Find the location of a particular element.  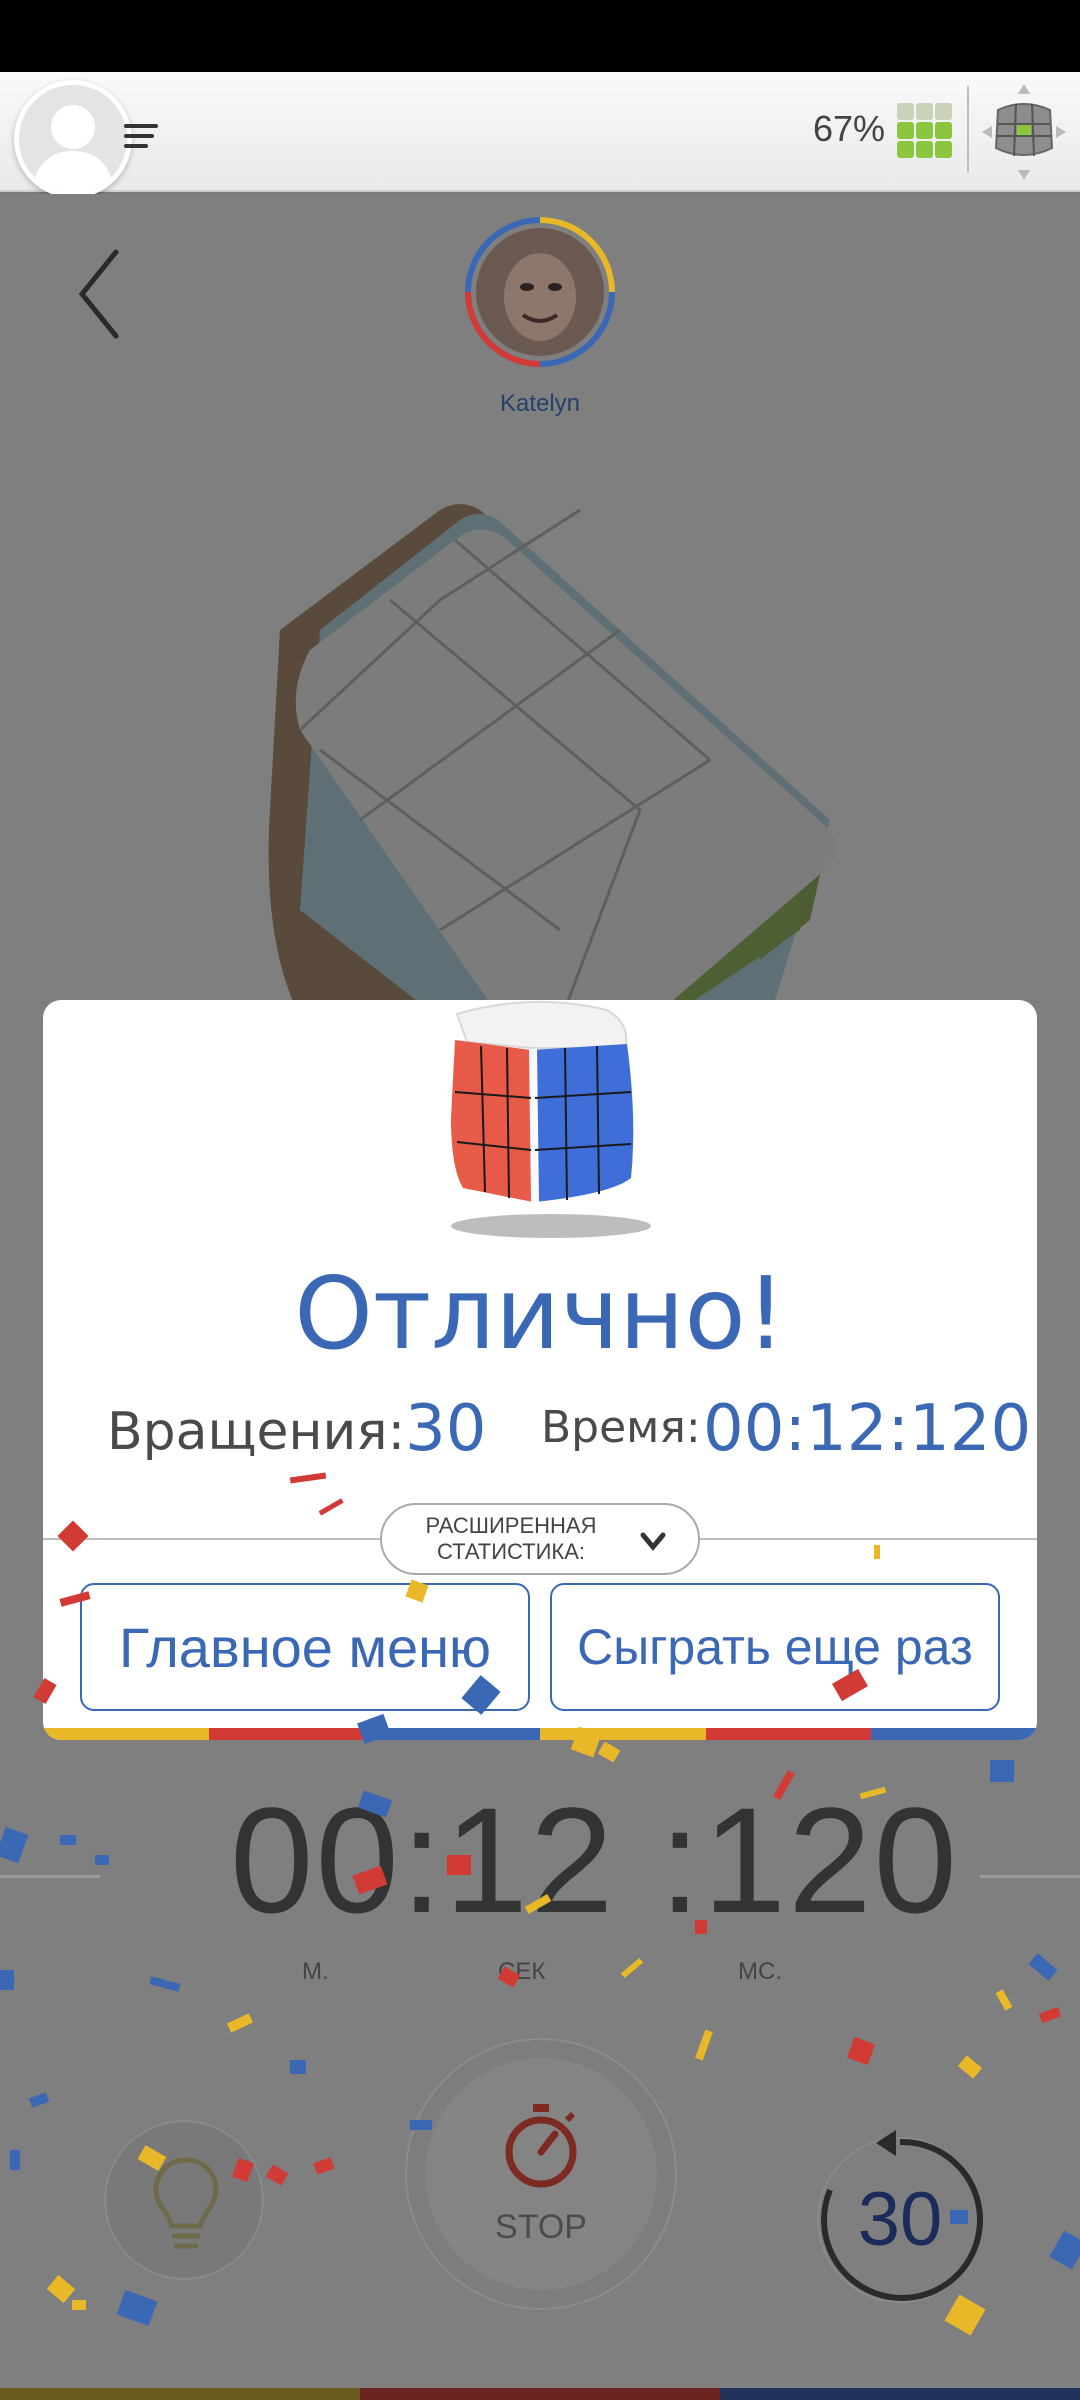

grid-icon is located at coordinates (925, 131).